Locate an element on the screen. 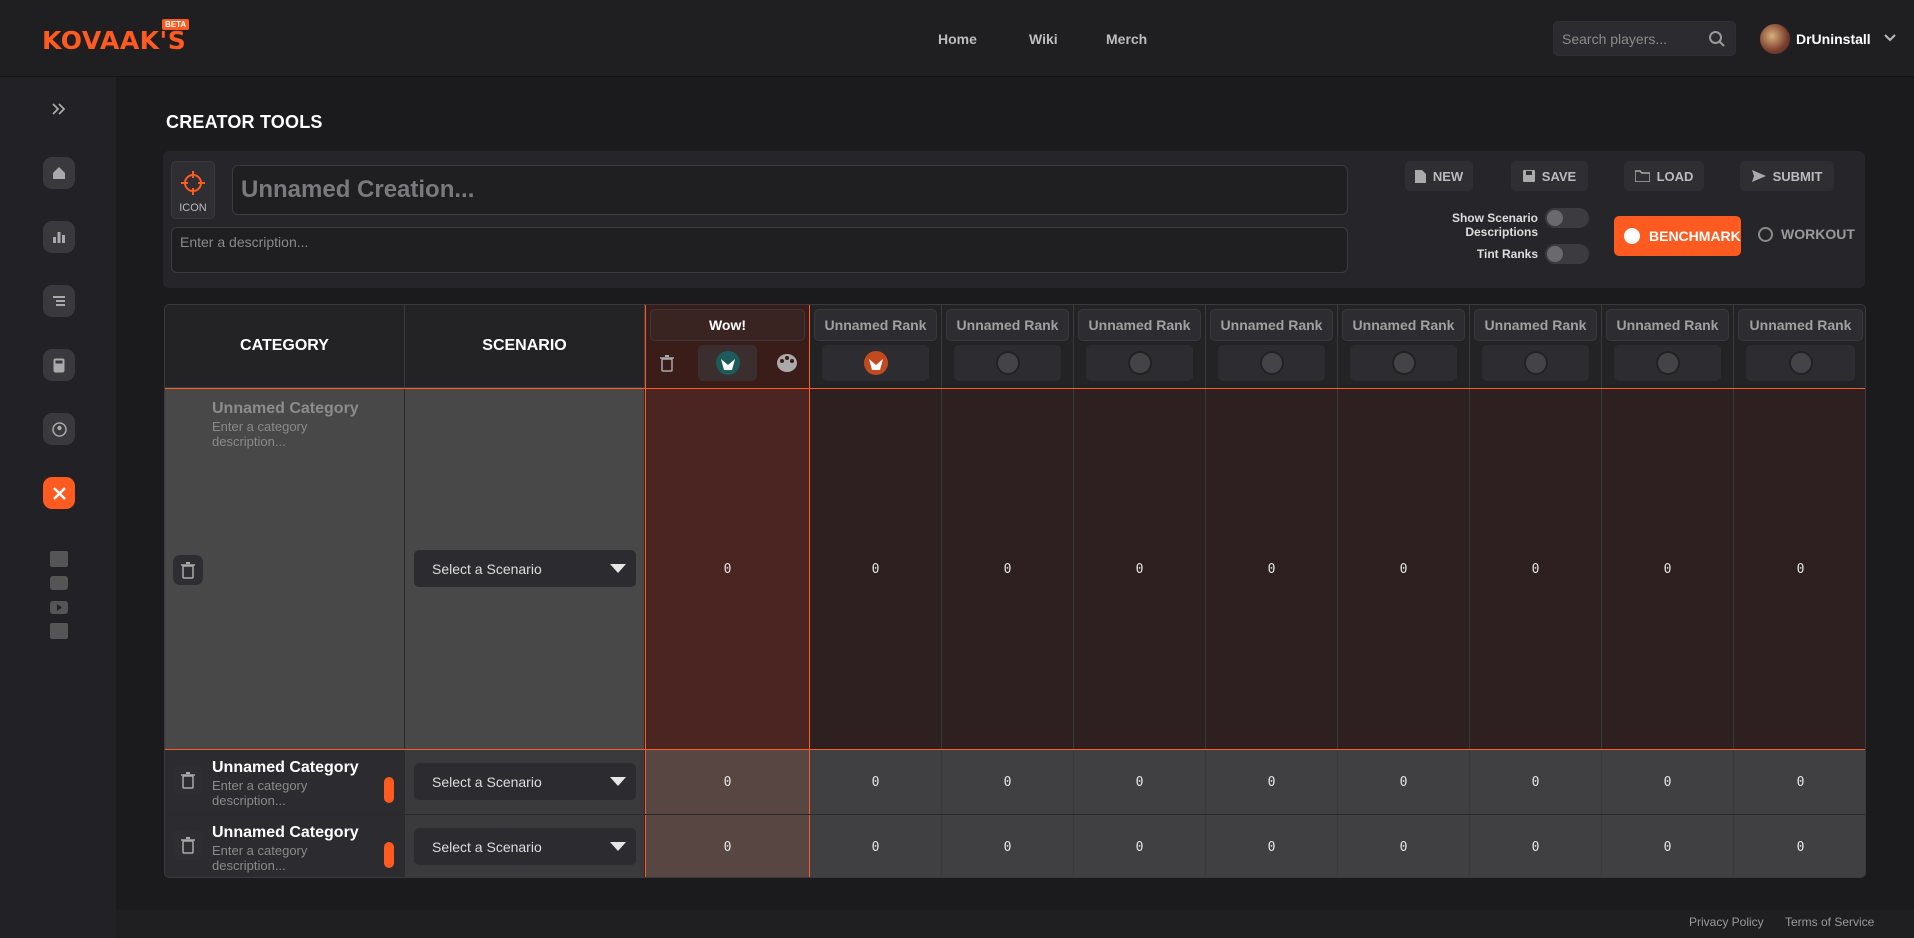 The width and height of the screenshot is (1914, 938). delete-rank-button is located at coordinates (667, 363).